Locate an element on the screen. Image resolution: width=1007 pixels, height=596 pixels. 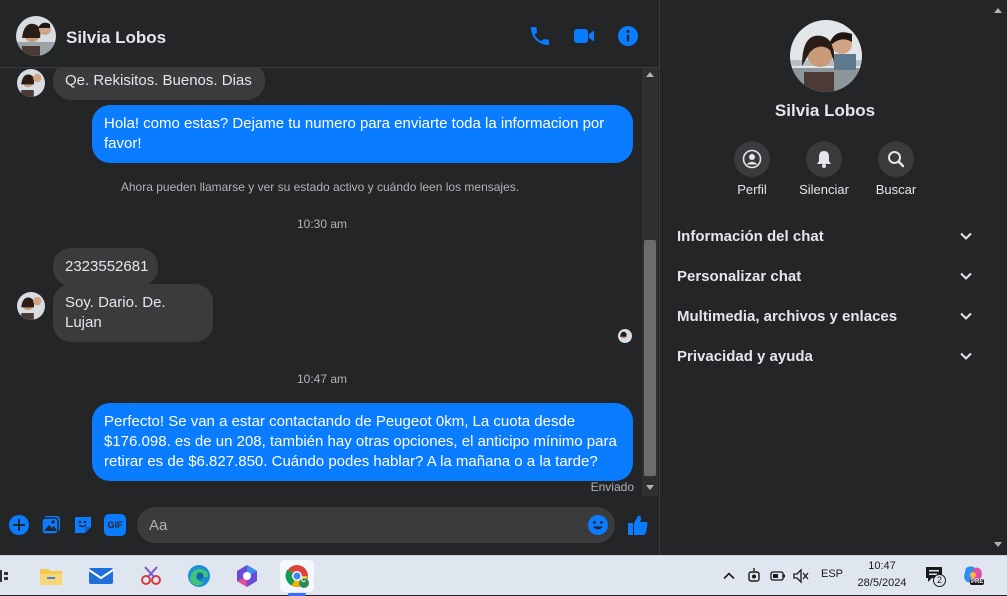
chrome-browser-button: C is located at coordinates (297, 576).